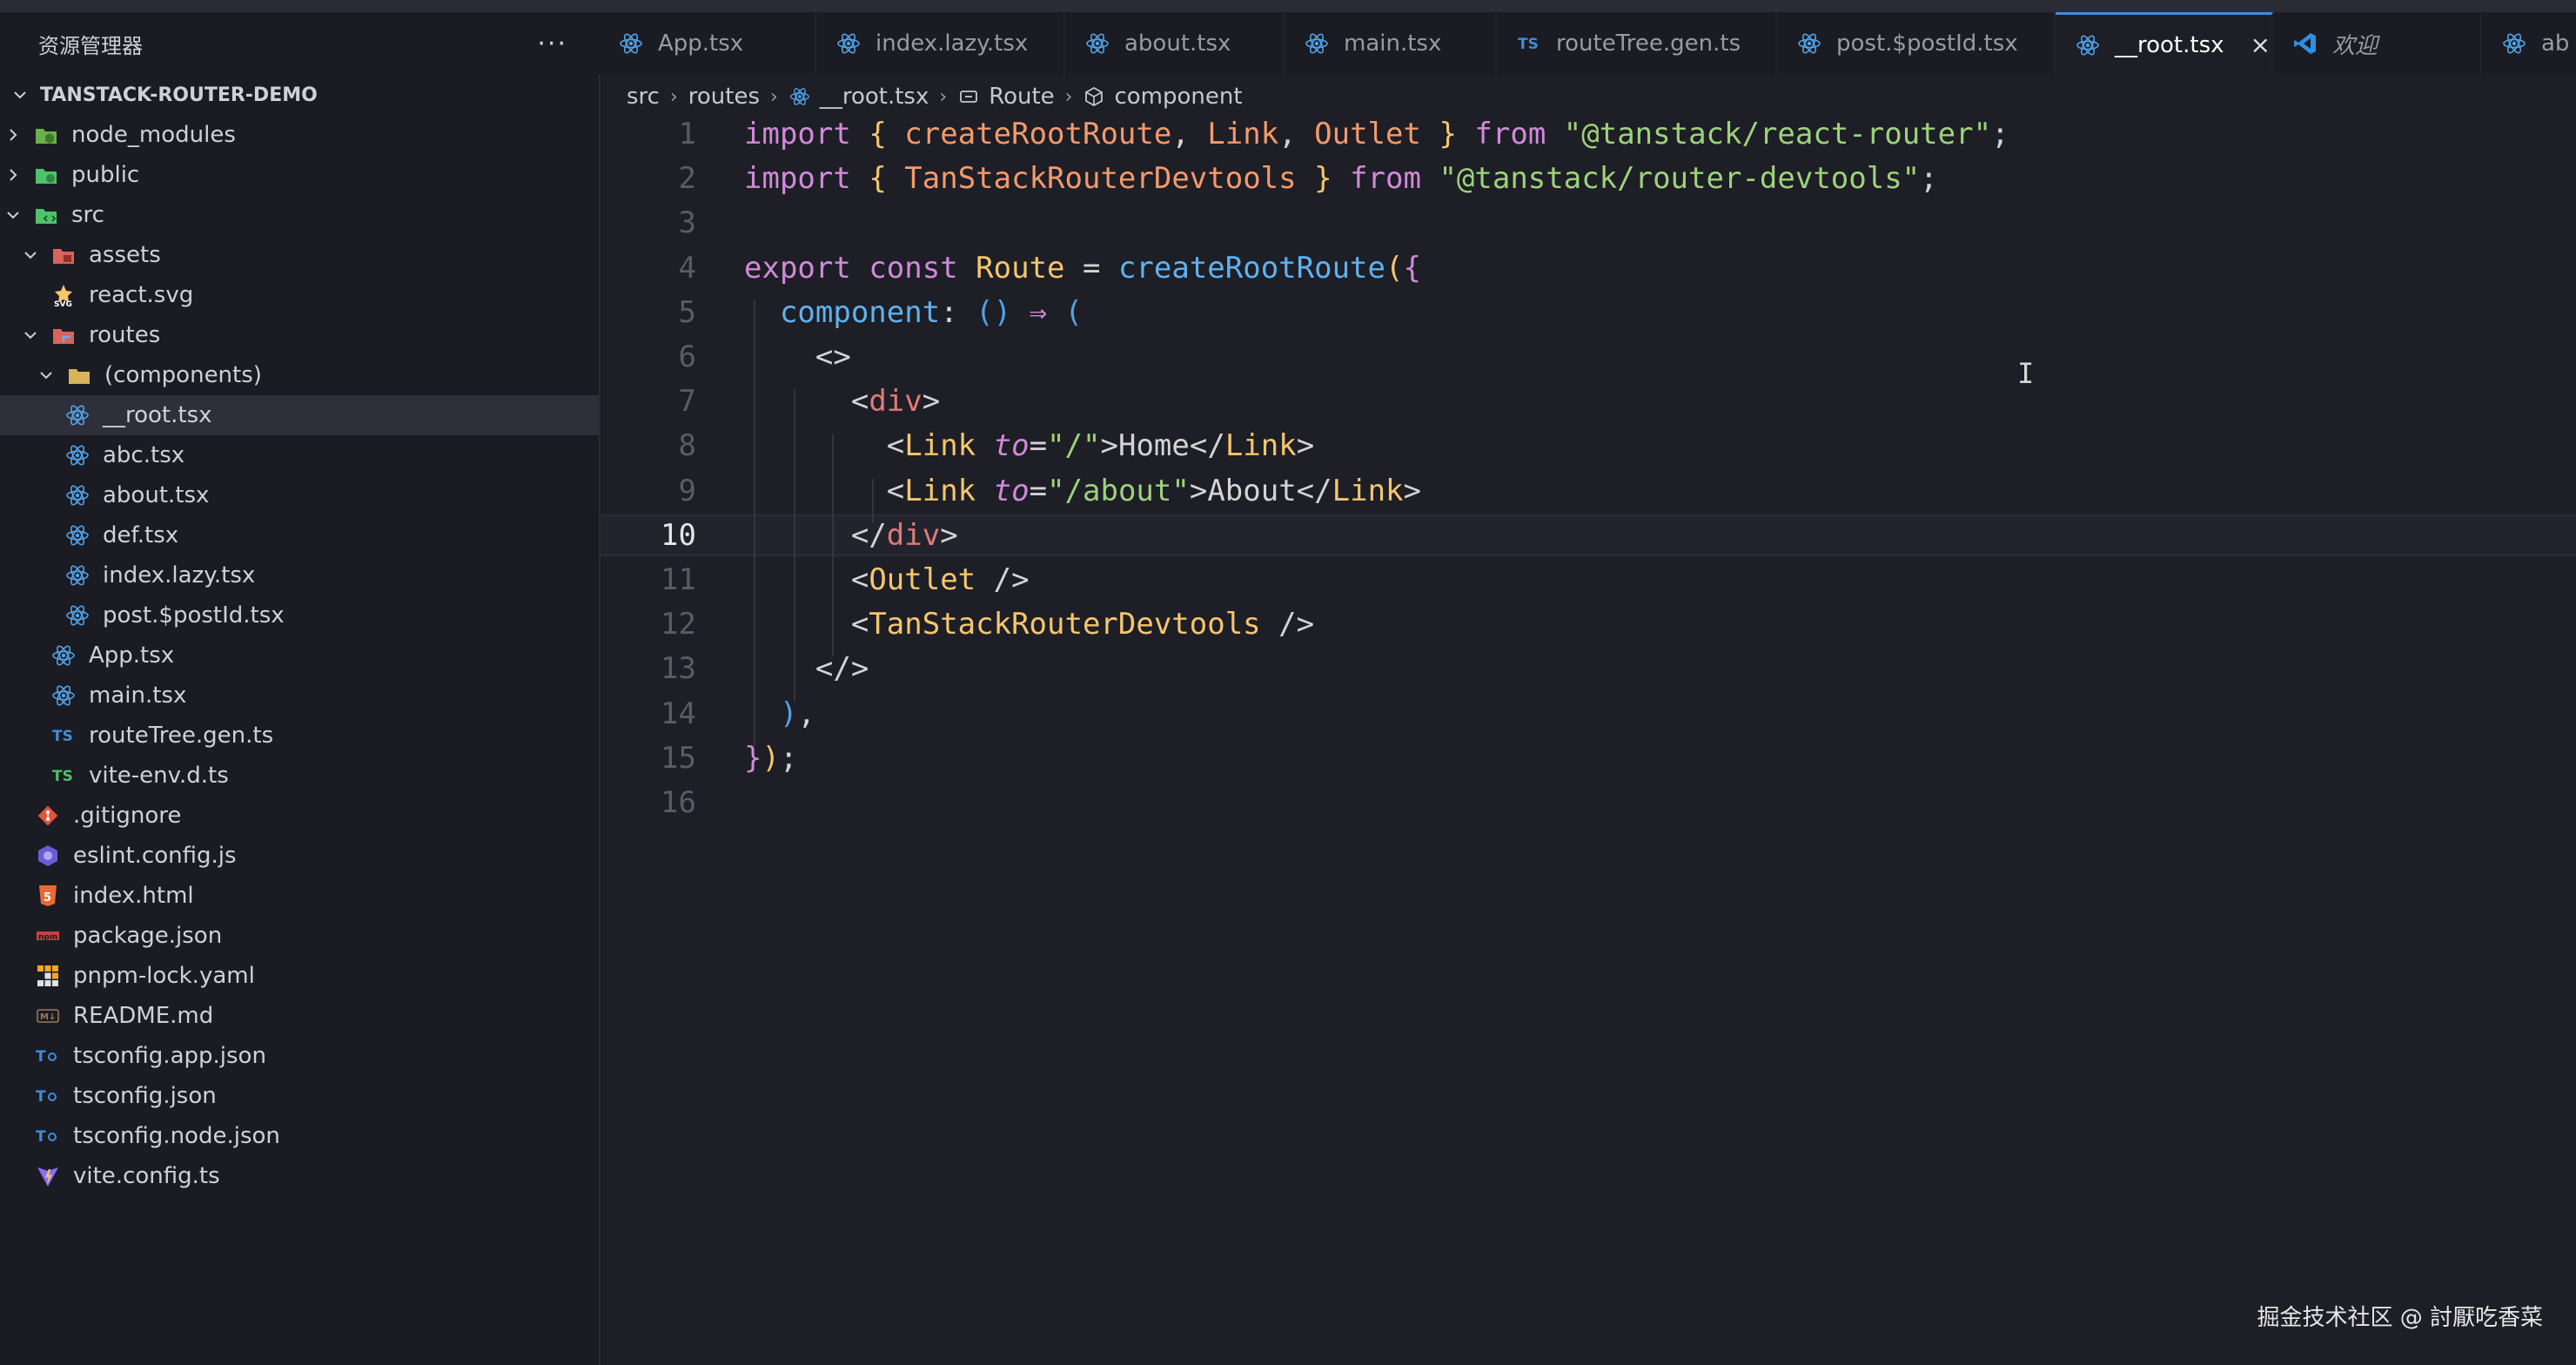  I want to click on tree-item-routetree-gen-ts: TS routeTree.gen.ts, so click(299, 736).